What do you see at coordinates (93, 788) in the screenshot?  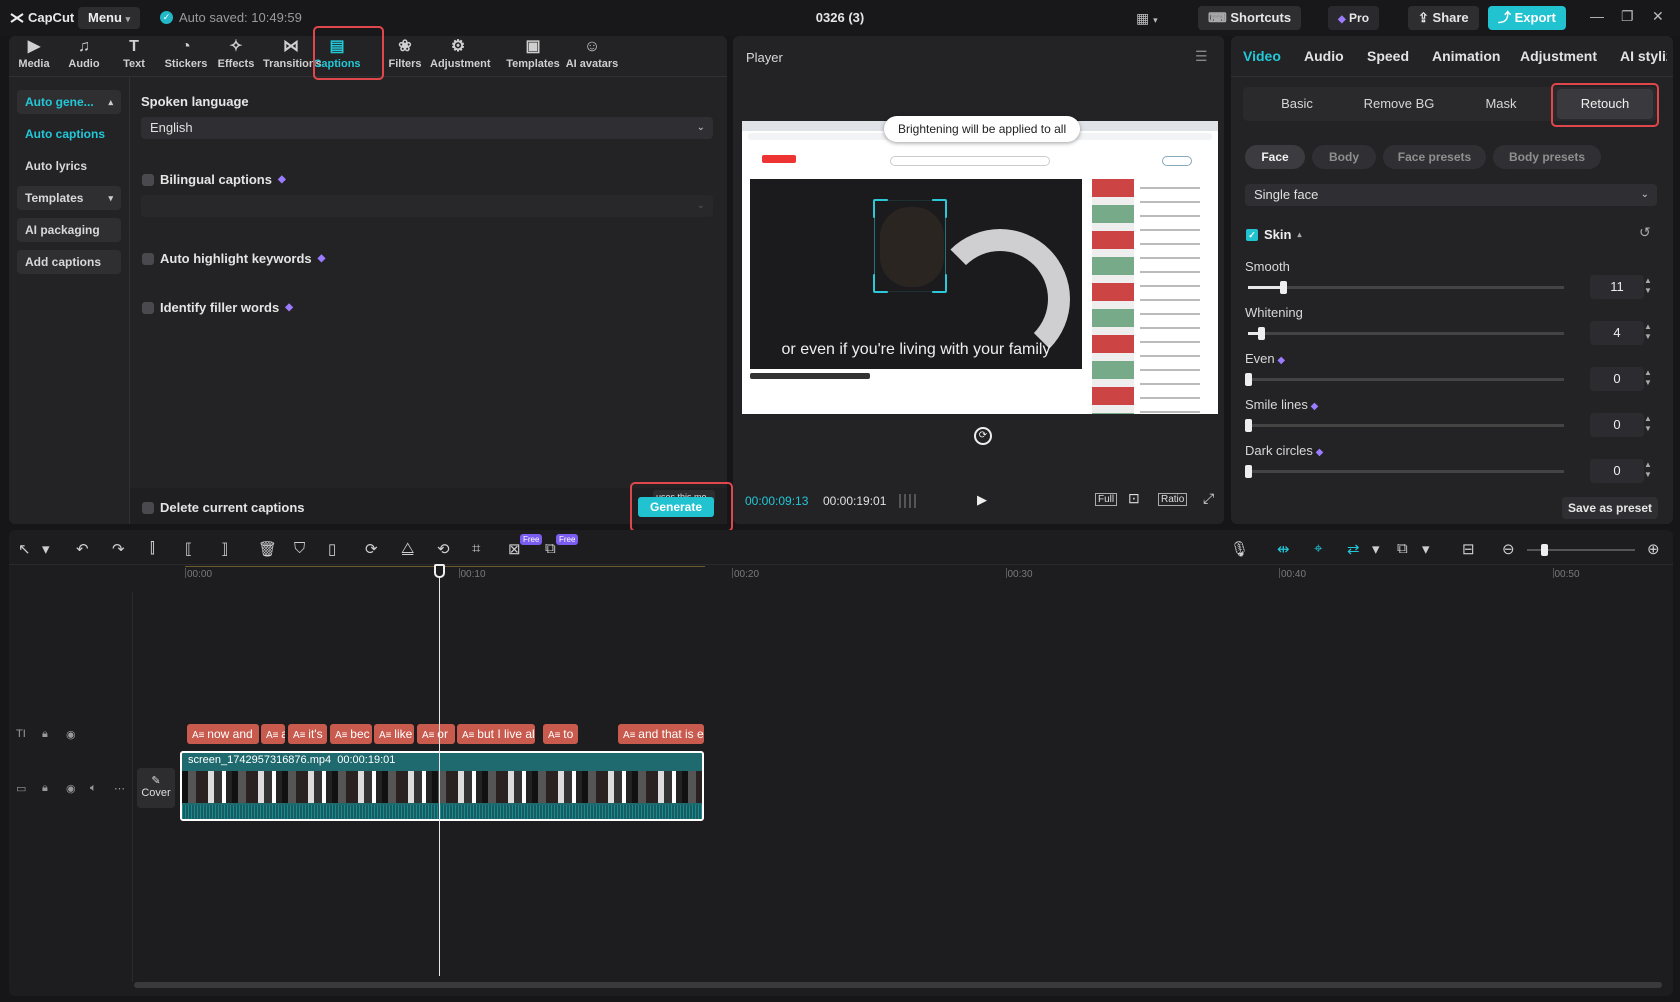 I see `volume-icon: 🔈︎` at bounding box center [93, 788].